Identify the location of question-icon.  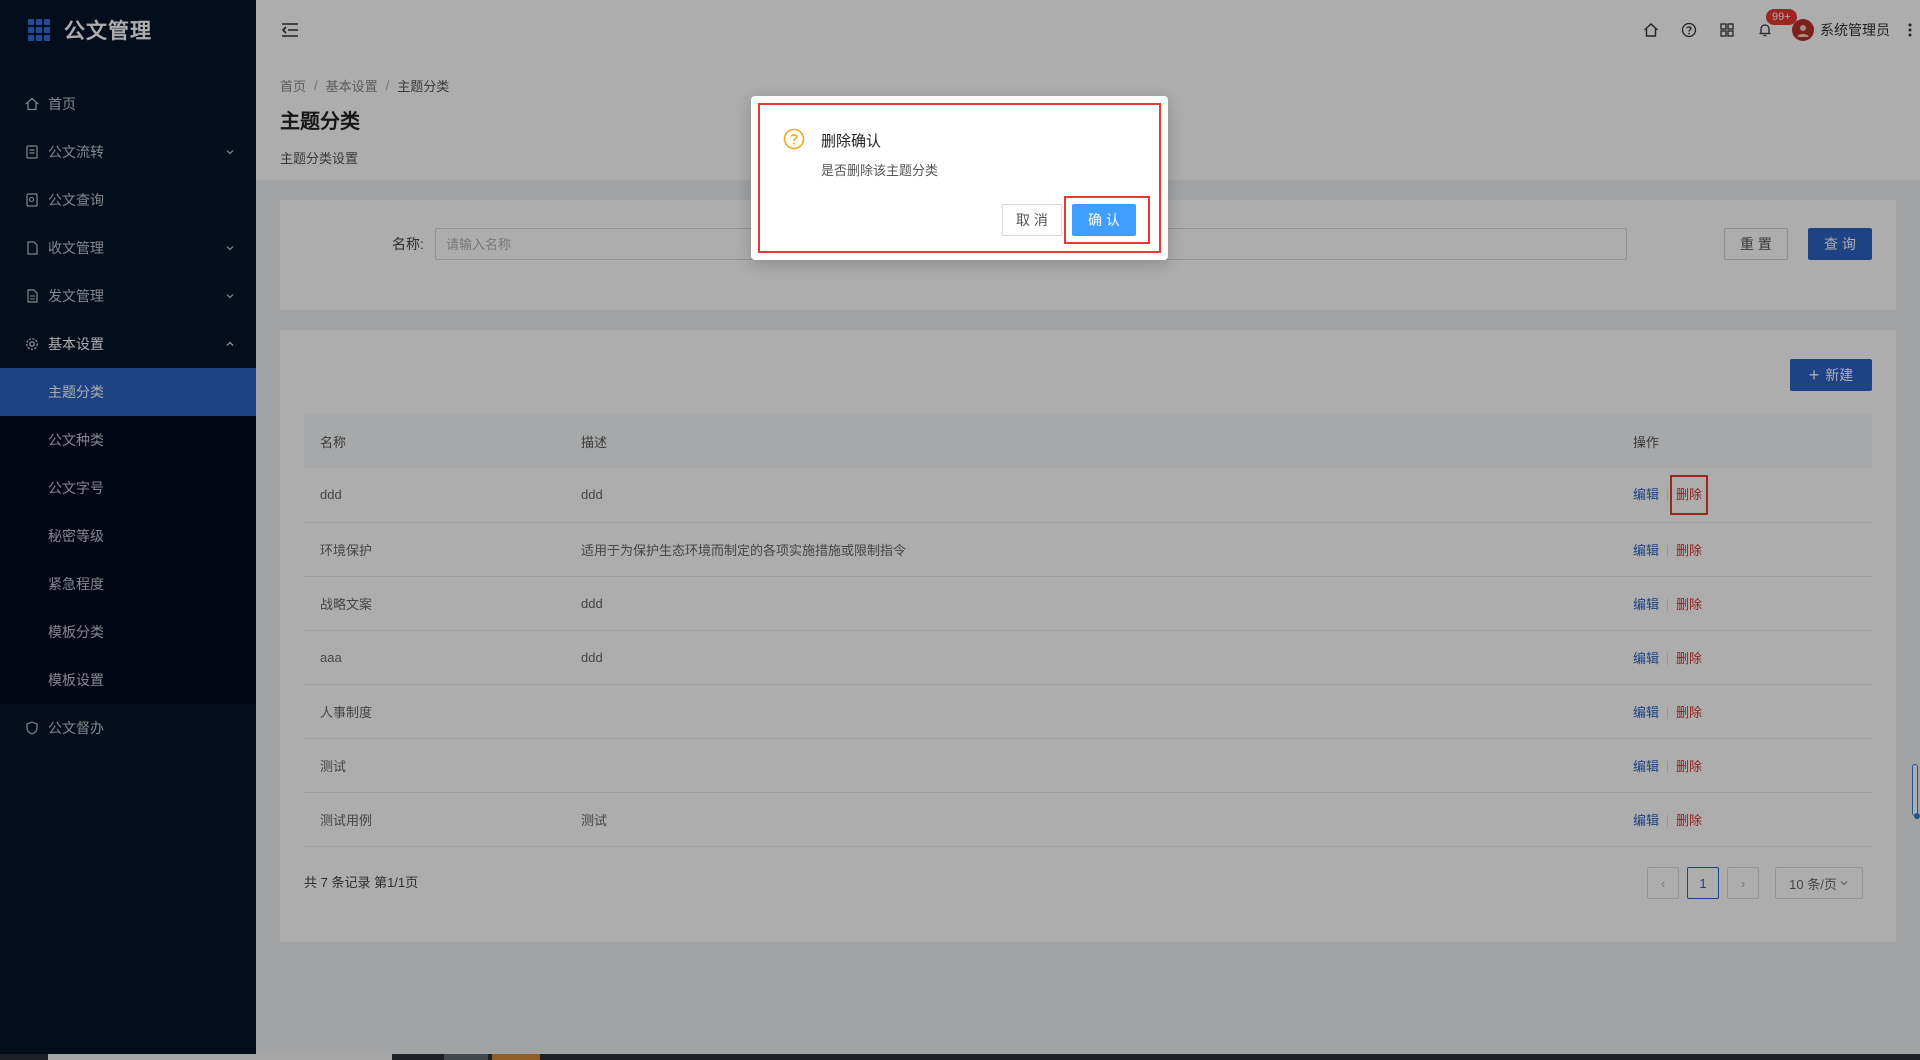
(794, 139).